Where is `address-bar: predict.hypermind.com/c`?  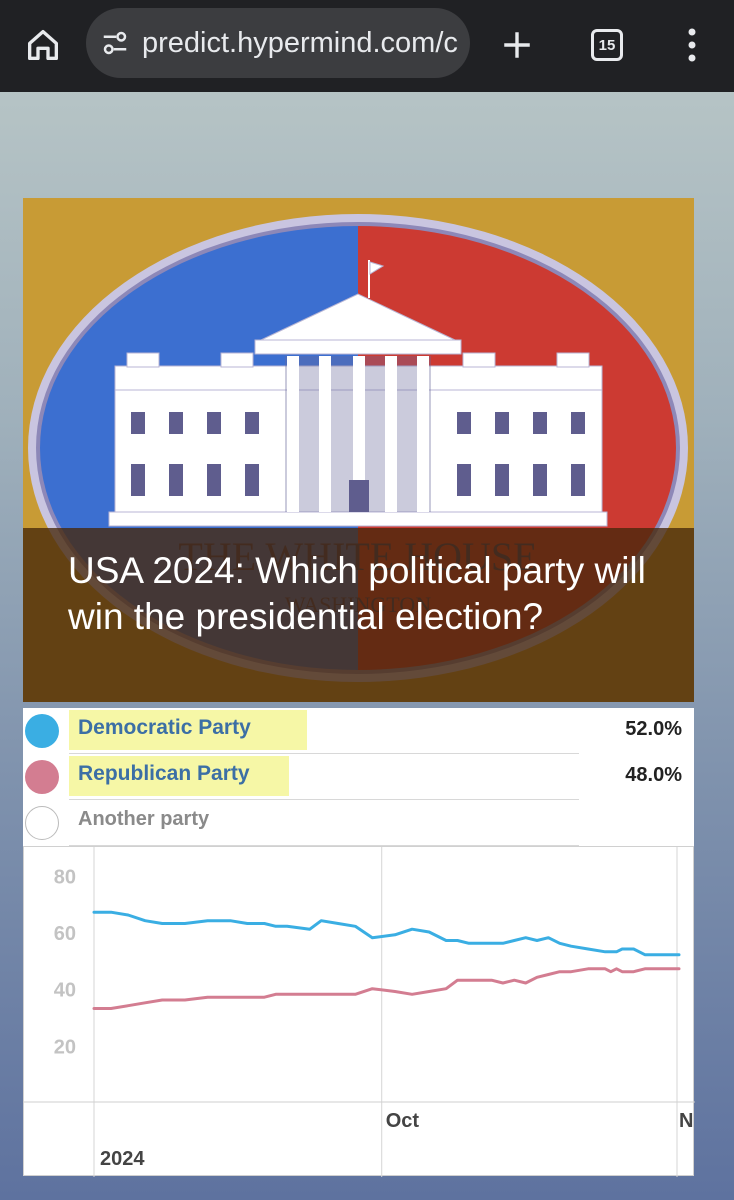
address-bar: predict.hypermind.com/c is located at coordinates (278, 43).